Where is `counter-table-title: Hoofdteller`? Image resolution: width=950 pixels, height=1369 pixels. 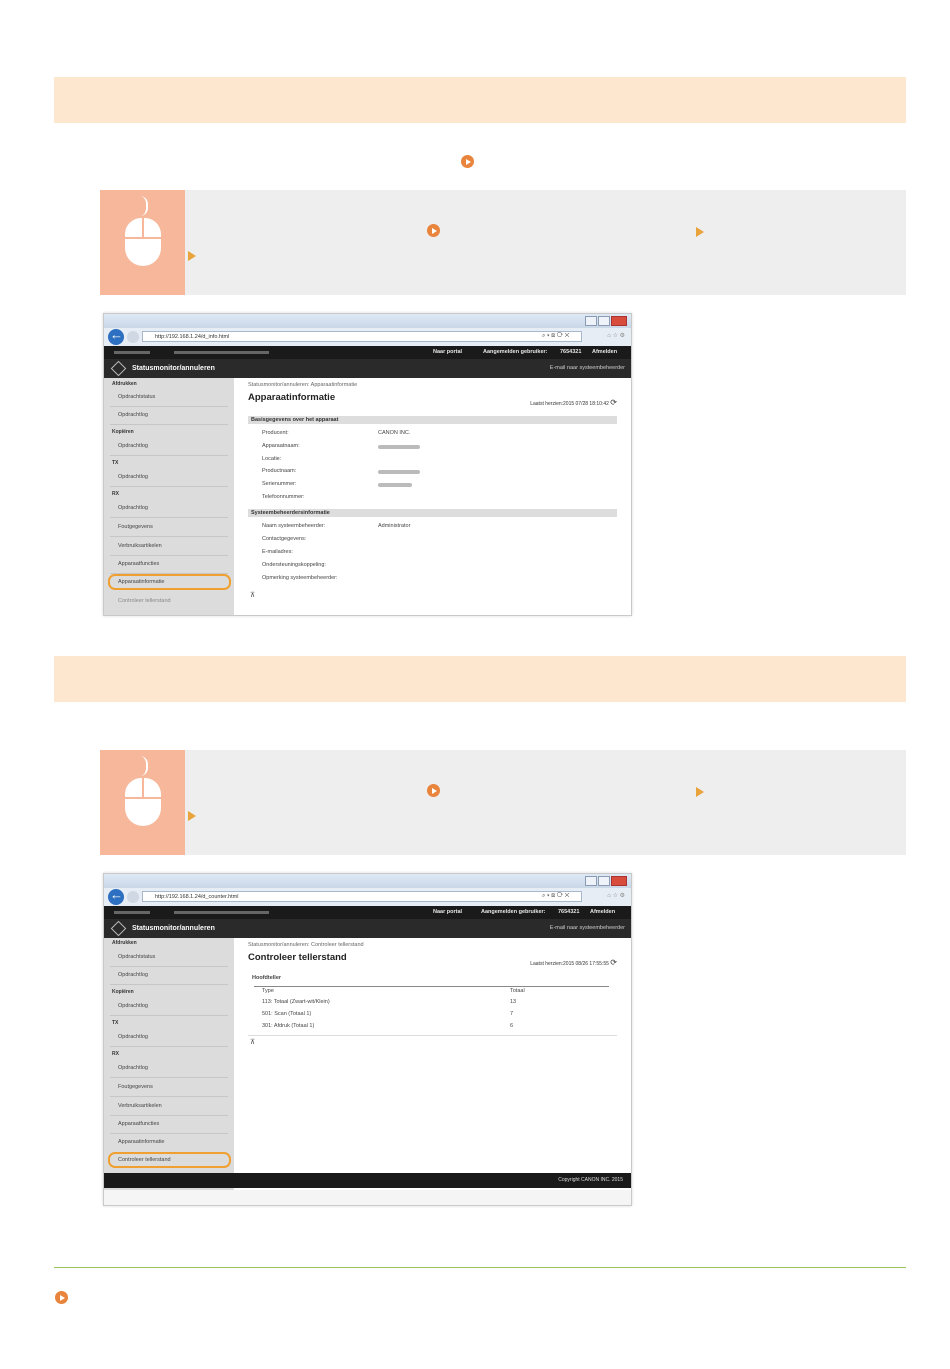
counter-table-title: Hoofdteller is located at coordinates (267, 978).